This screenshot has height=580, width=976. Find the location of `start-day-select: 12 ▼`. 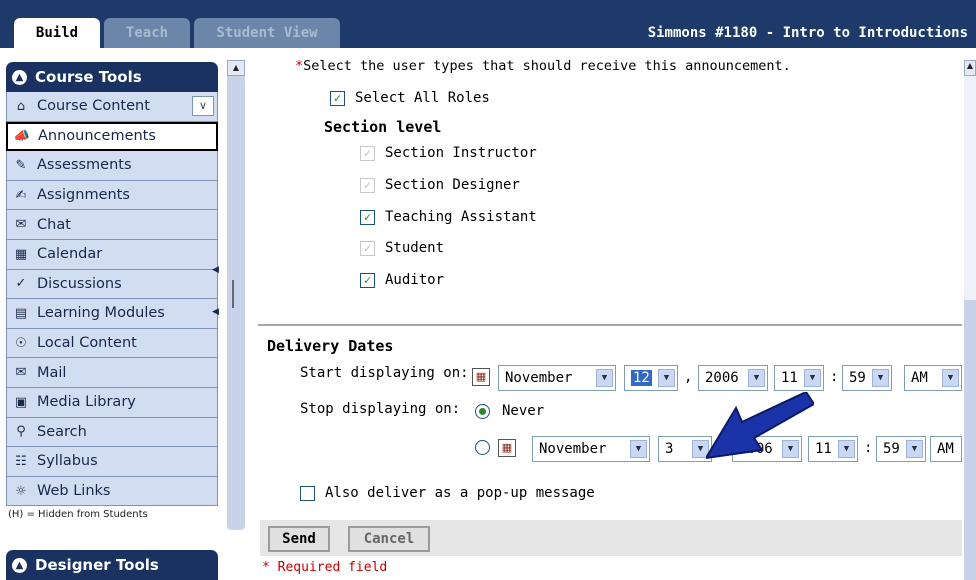

start-day-select: 12 ▼ is located at coordinates (651, 378).